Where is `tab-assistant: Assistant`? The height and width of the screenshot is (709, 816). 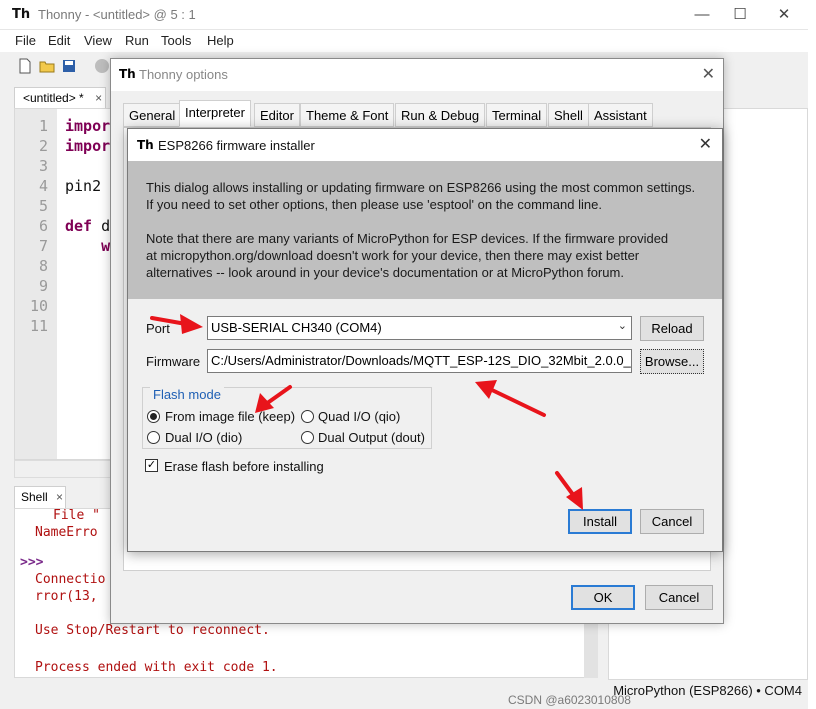
tab-assistant: Assistant is located at coordinates (620, 115).